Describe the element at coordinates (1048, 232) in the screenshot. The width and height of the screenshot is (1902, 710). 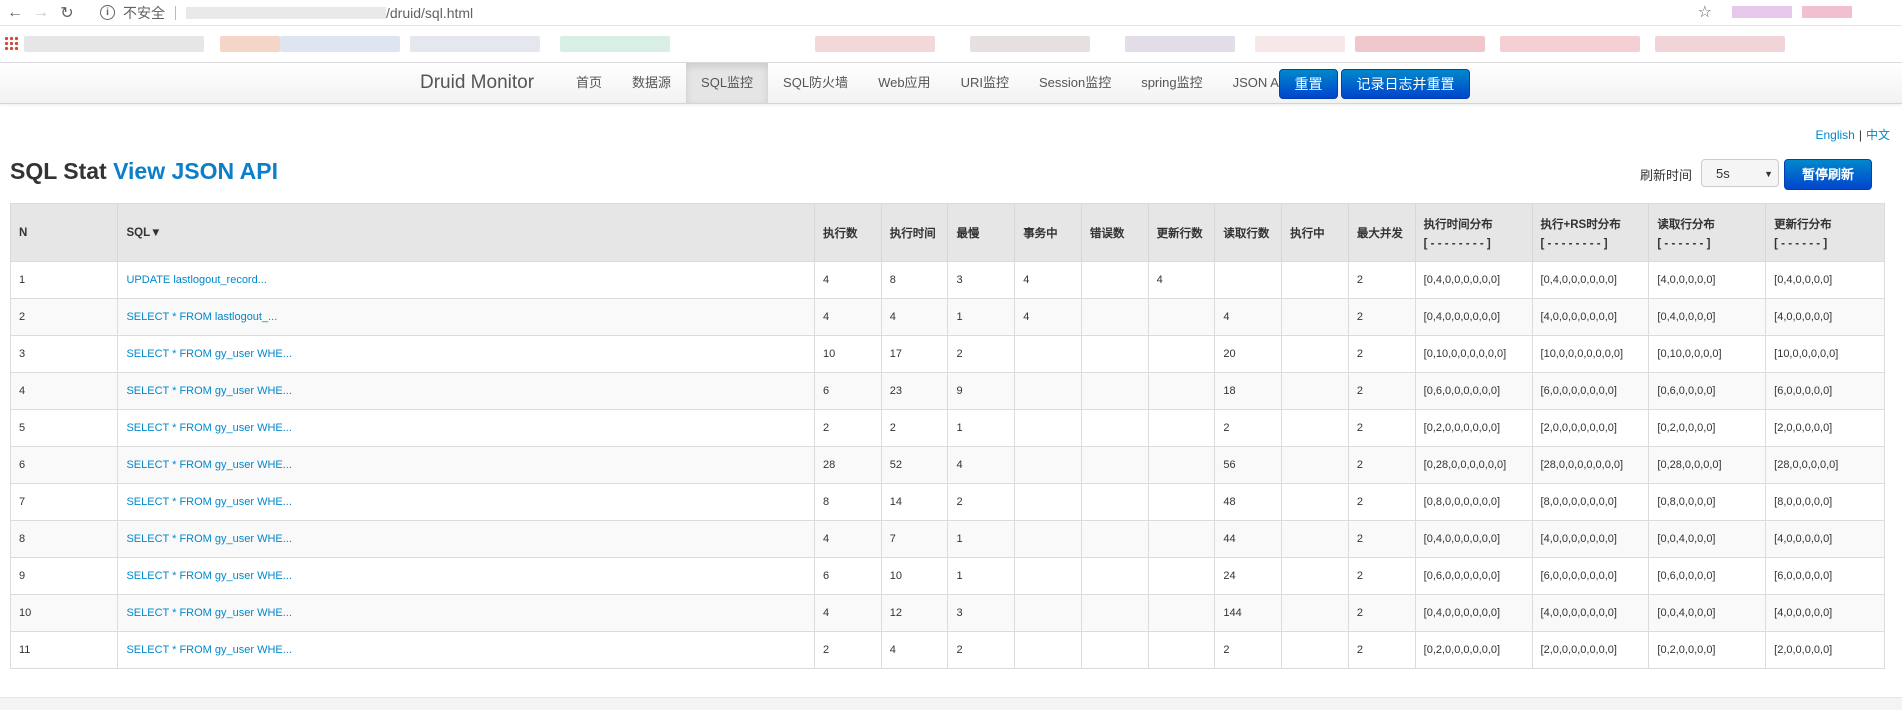
I see `column-header: 事务中` at that location.